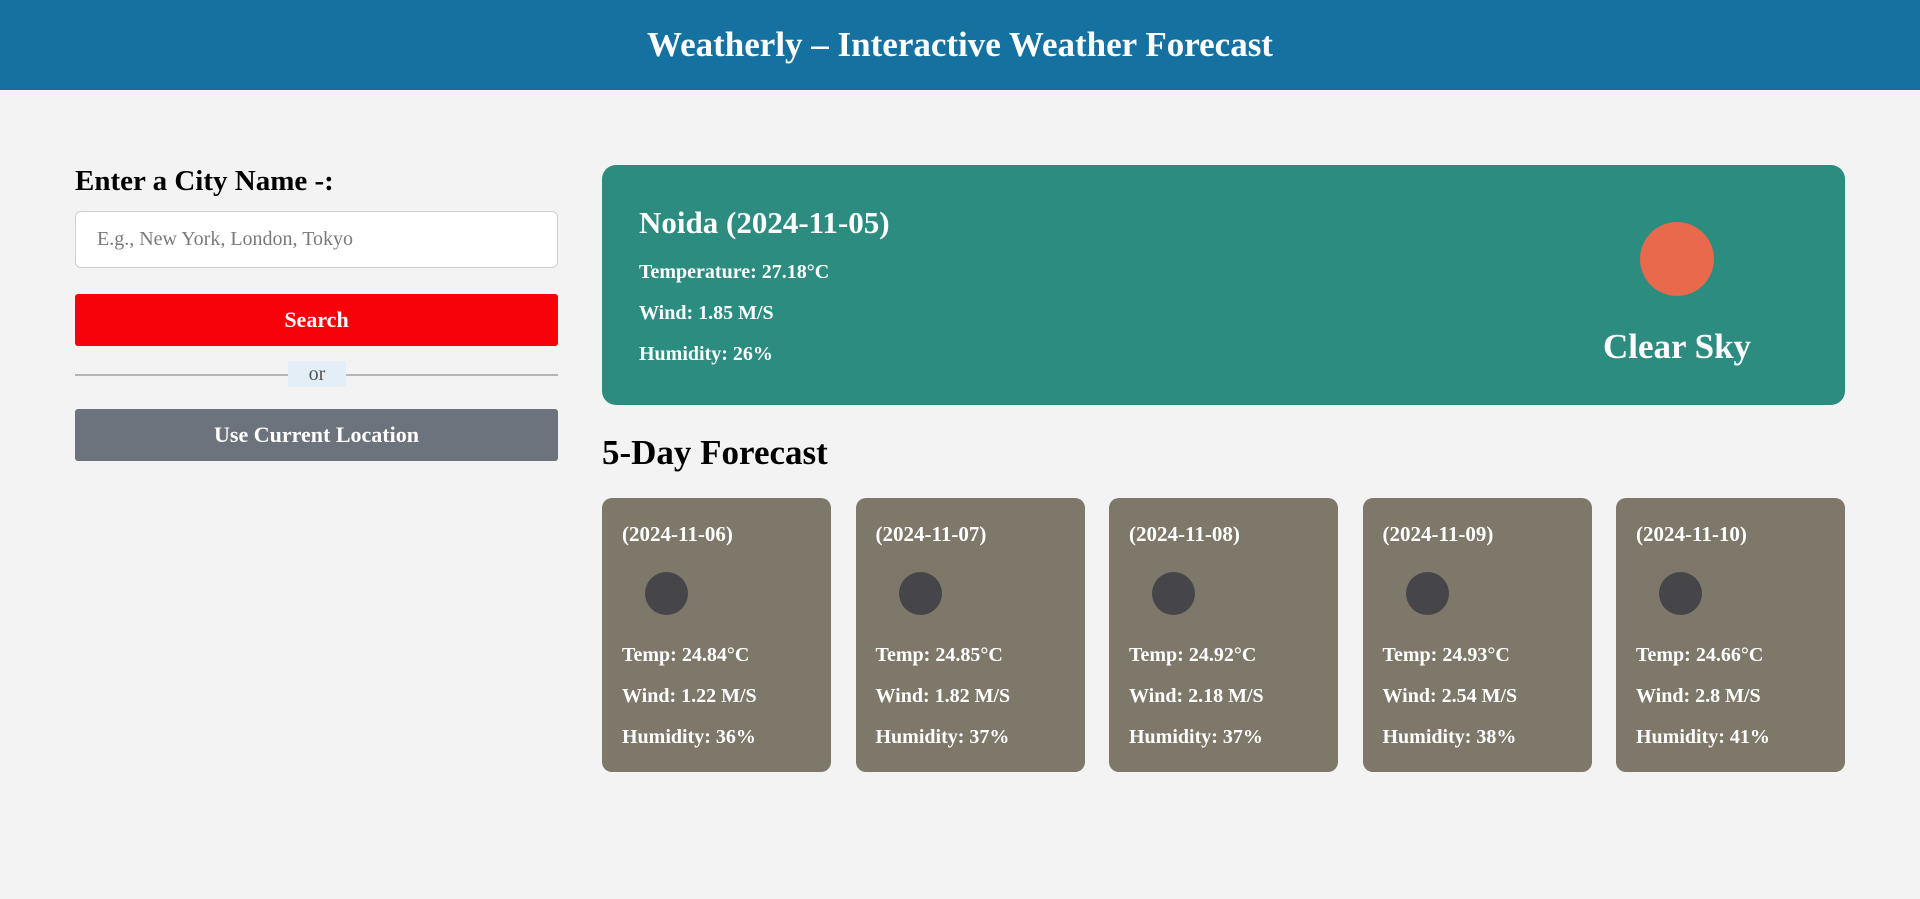  What do you see at coordinates (1196, 696) in the screenshot?
I see `forecast-wind: Wind: 2.18 M/S` at bounding box center [1196, 696].